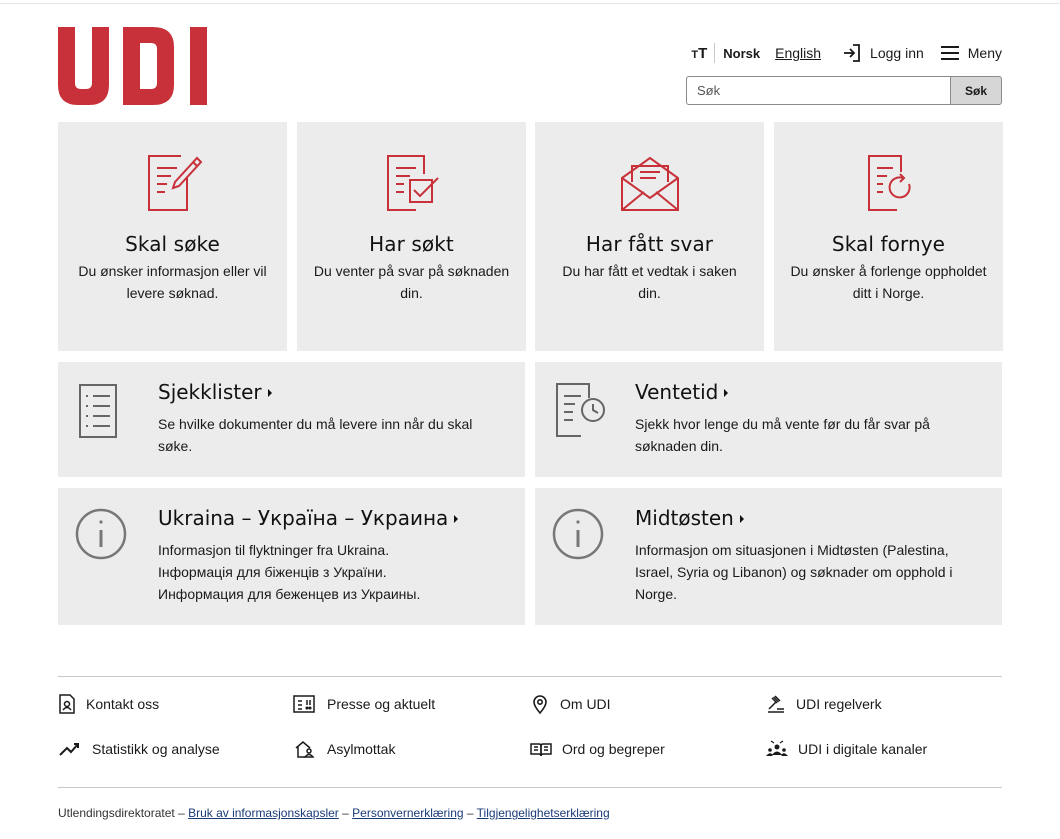 Image resolution: width=1060 pixels, height=839 pixels. I want to click on footer-link-asylmottak: Asylmottak, so click(344, 749).